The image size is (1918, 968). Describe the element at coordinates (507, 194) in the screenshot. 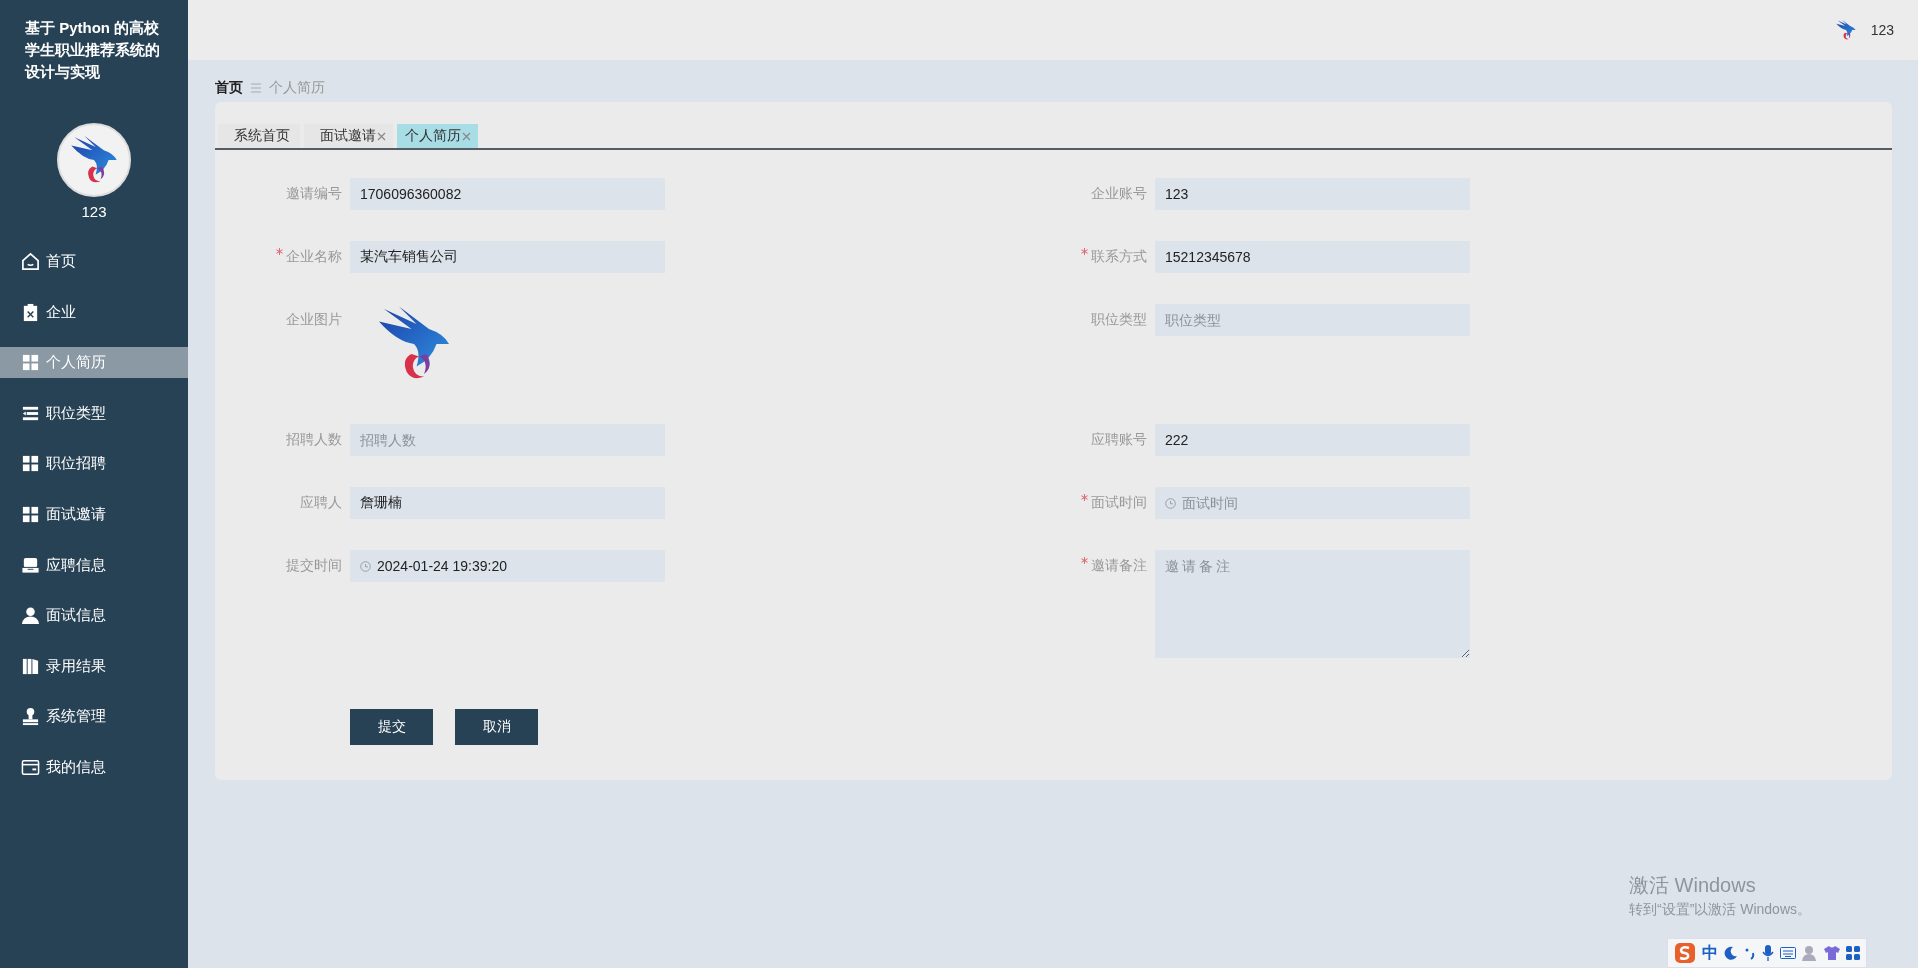

I see `input-field: 1706096360082` at that location.